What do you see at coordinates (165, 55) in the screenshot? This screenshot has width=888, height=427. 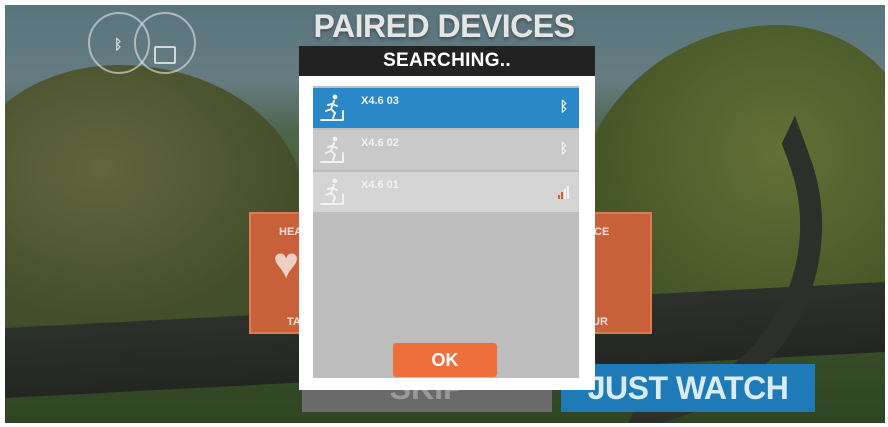 I see `ant-plus-icon` at bounding box center [165, 55].